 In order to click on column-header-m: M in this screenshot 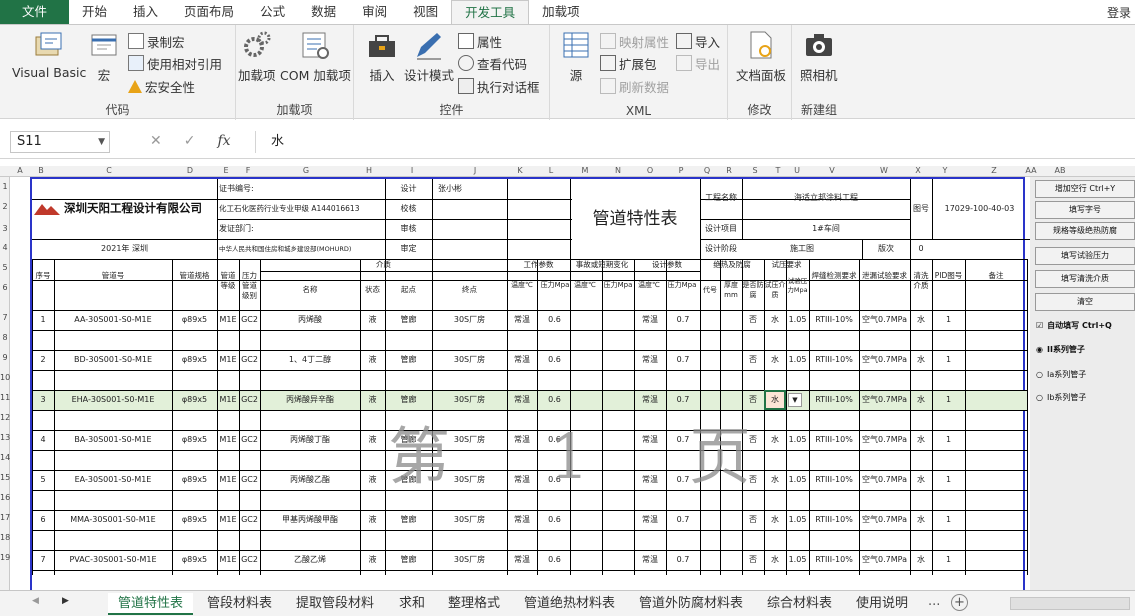, I will do `click(585, 170)`.